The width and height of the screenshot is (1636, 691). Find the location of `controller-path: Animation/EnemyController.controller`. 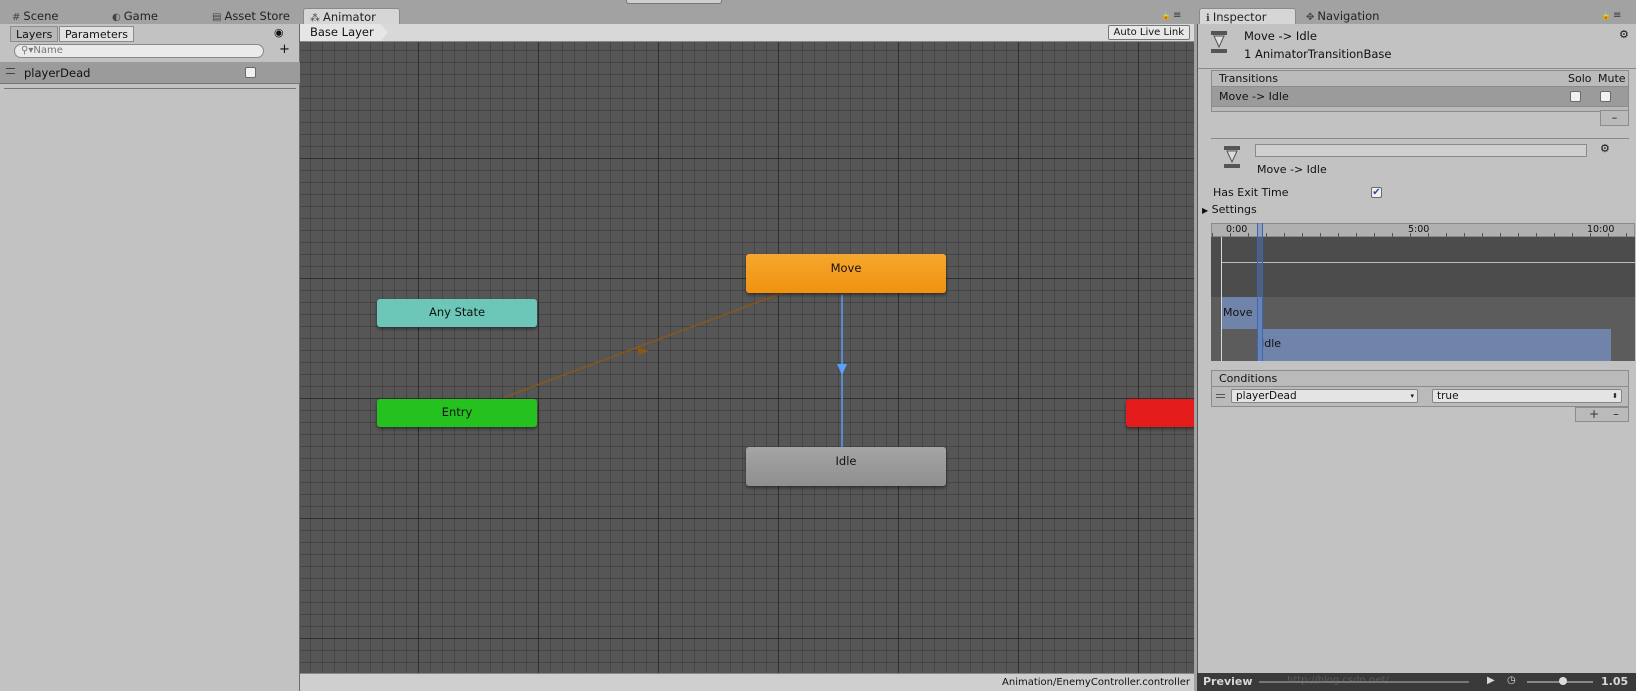

controller-path: Animation/EnemyController.controller is located at coordinates (1096, 682).